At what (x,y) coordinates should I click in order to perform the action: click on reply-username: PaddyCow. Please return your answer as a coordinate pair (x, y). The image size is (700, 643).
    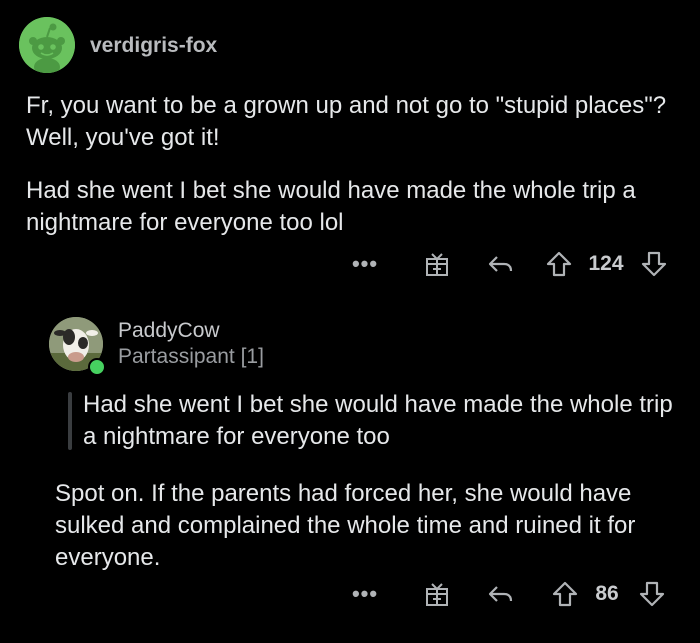
    Looking at the image, I should click on (169, 331).